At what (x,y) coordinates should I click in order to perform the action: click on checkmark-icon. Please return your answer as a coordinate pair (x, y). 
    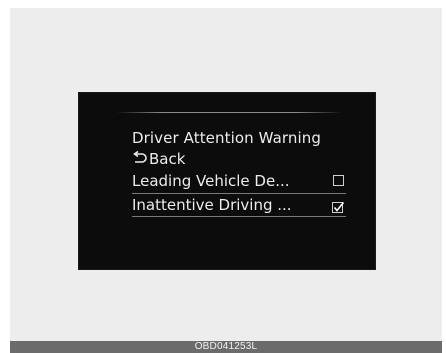
    Looking at the image, I should click on (338, 205).